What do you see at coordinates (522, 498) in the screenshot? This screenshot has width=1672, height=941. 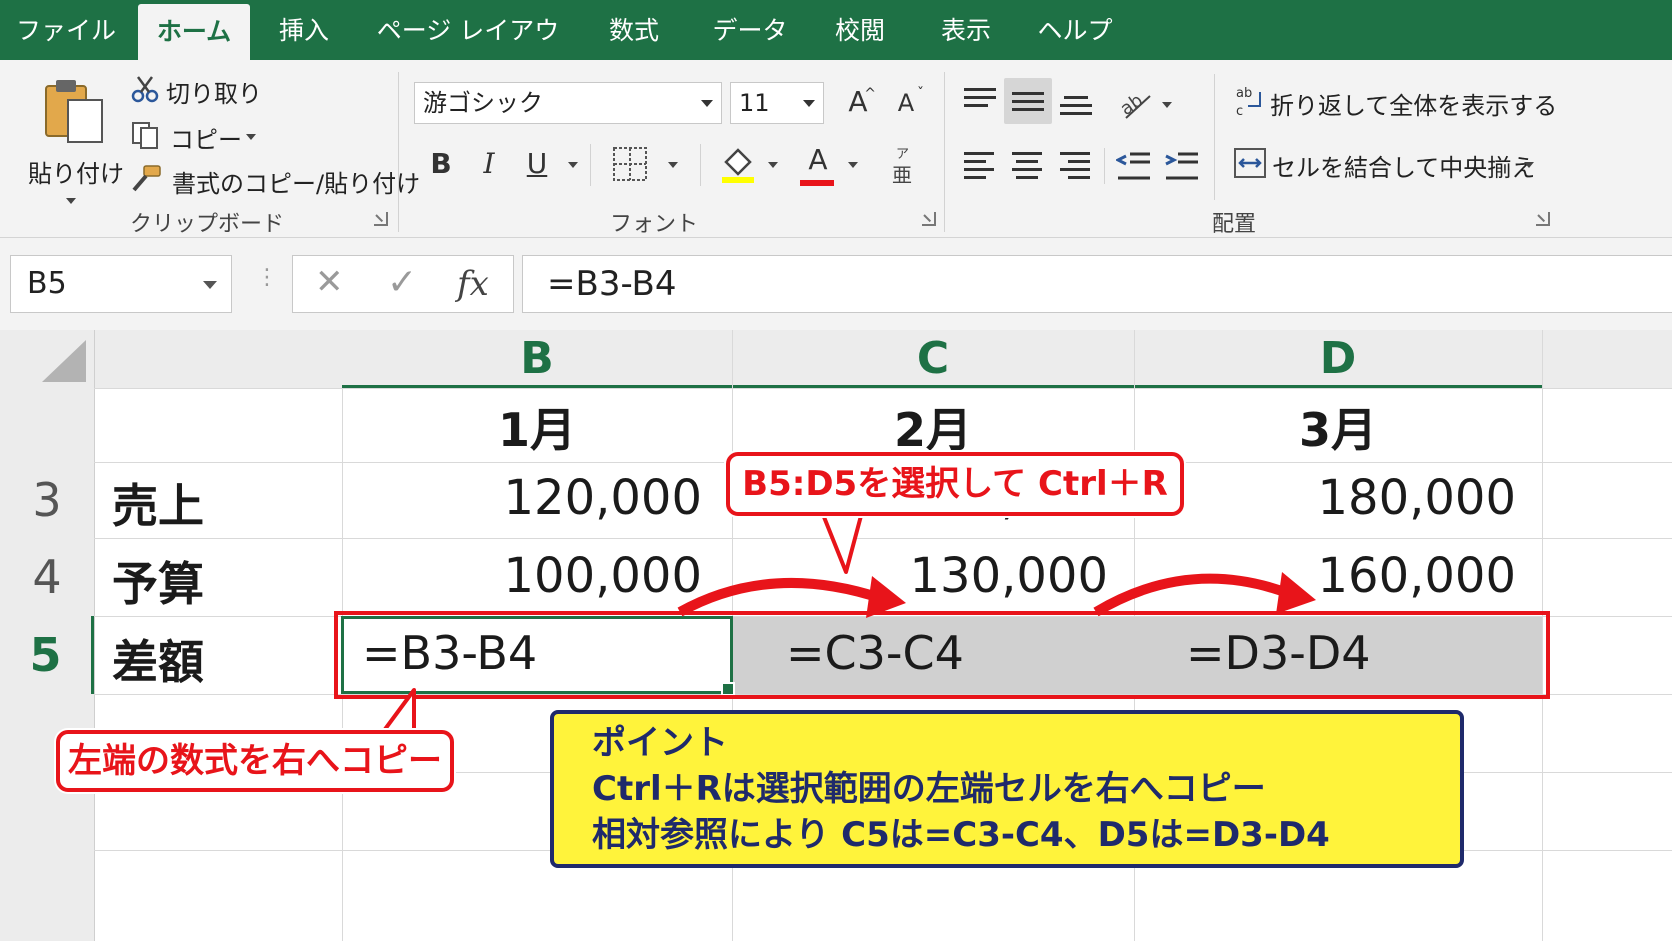 I see `cell-b3: 120,000` at bounding box center [522, 498].